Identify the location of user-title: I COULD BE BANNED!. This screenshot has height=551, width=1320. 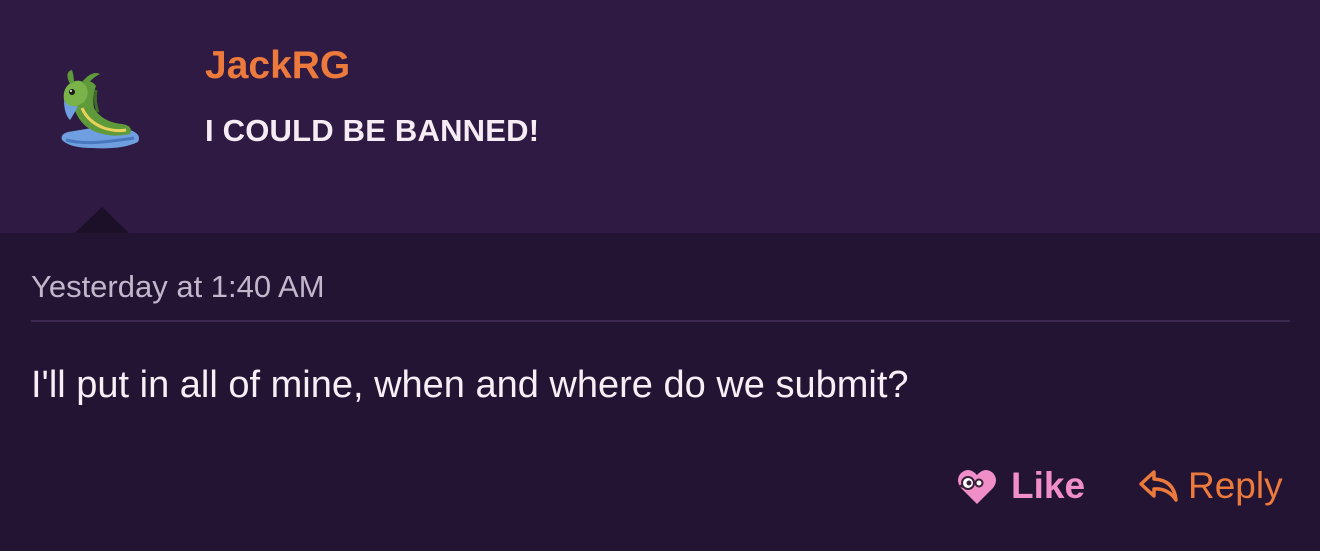
(372, 130).